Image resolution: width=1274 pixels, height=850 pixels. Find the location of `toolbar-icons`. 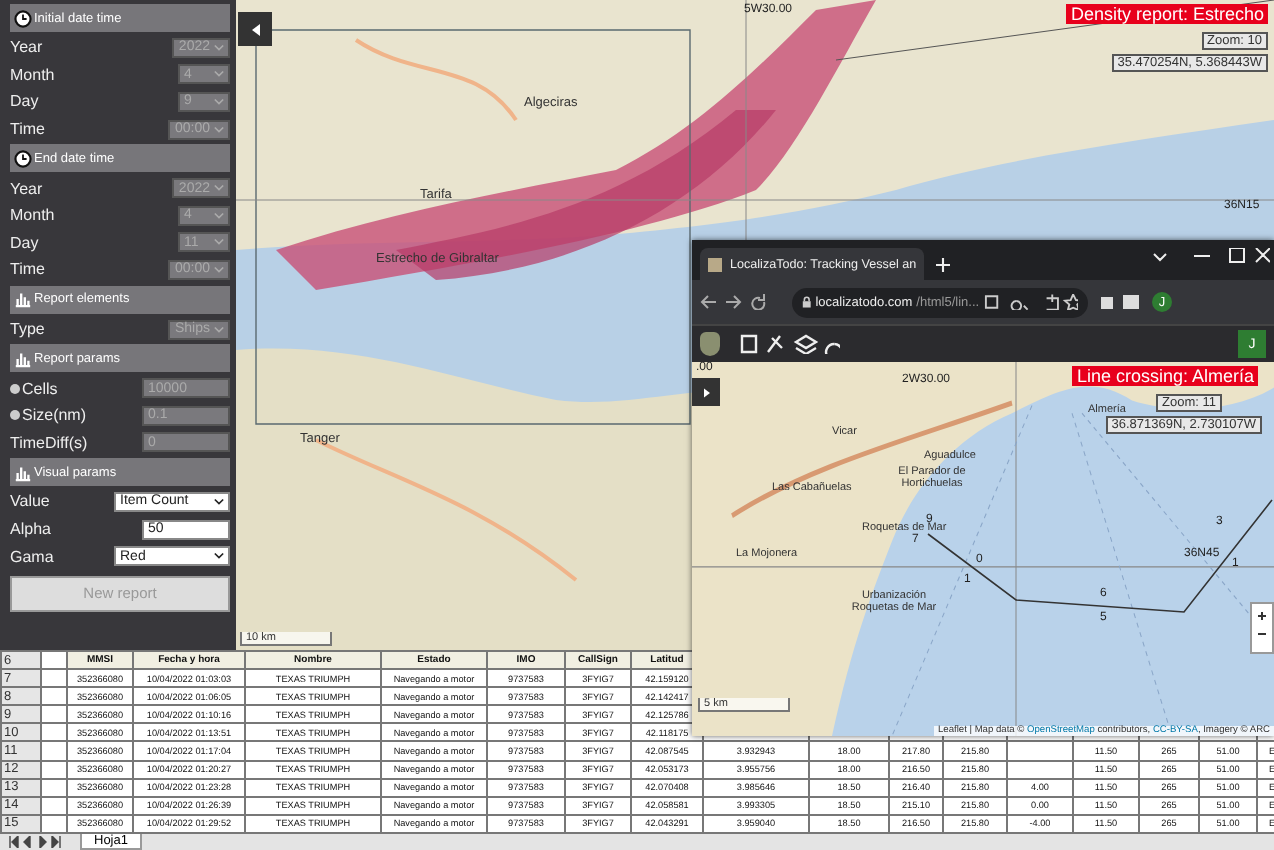

toolbar-icons is located at coordinates (790, 344).